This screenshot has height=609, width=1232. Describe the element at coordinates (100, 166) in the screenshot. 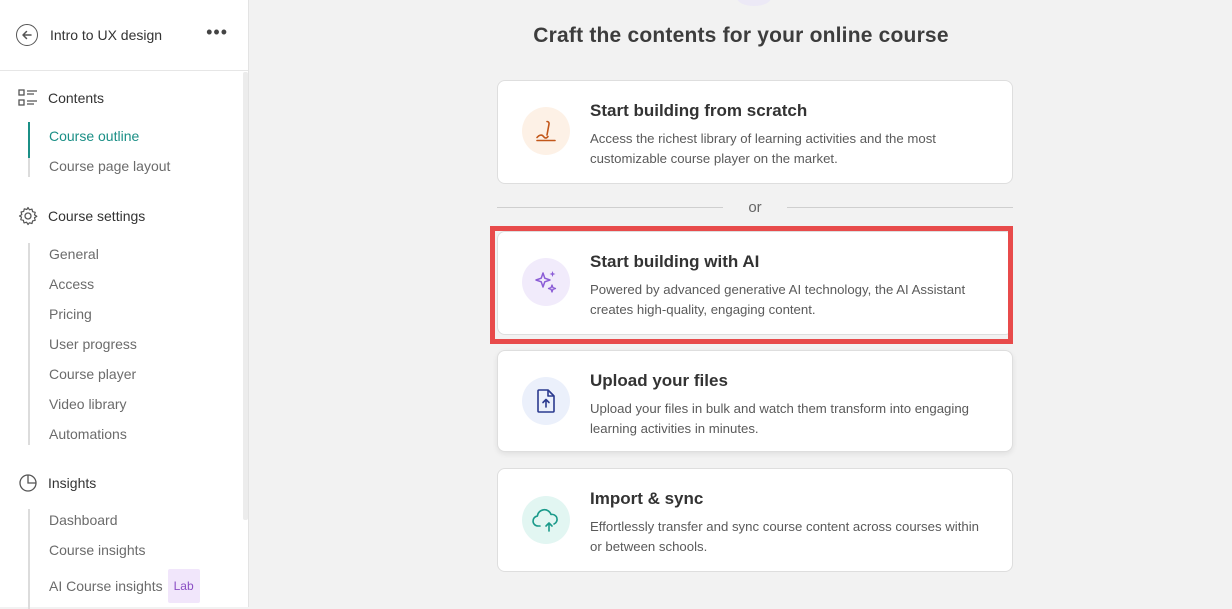

I see `sidebar-item-course-page-layout: Course page layout` at that location.